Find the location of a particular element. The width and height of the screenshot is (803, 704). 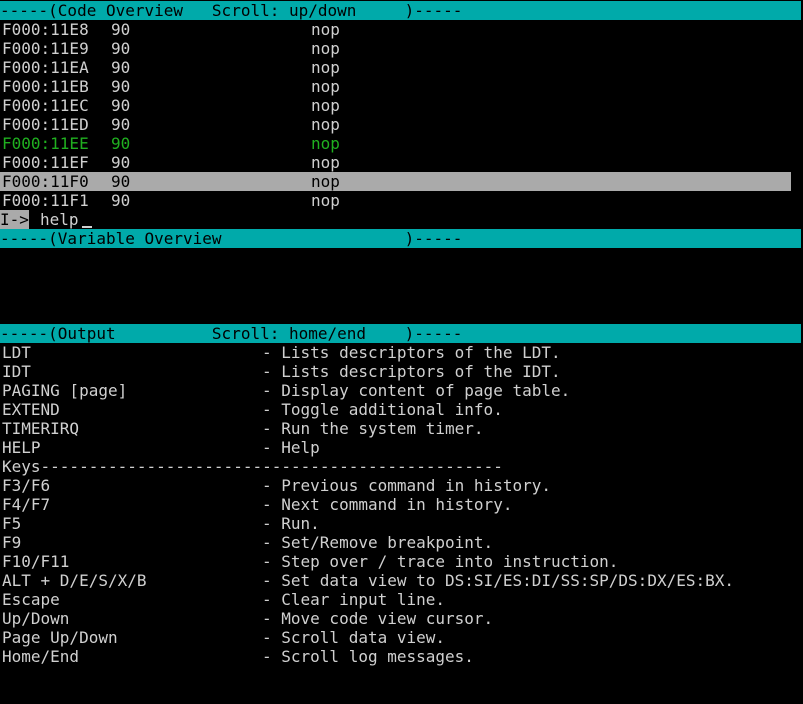

output-description: - Step over / trace into instruction. is located at coordinates (440, 561).